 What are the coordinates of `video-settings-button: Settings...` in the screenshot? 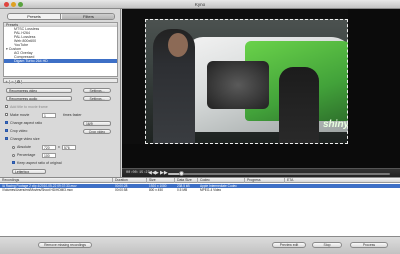 It's located at (97, 90).